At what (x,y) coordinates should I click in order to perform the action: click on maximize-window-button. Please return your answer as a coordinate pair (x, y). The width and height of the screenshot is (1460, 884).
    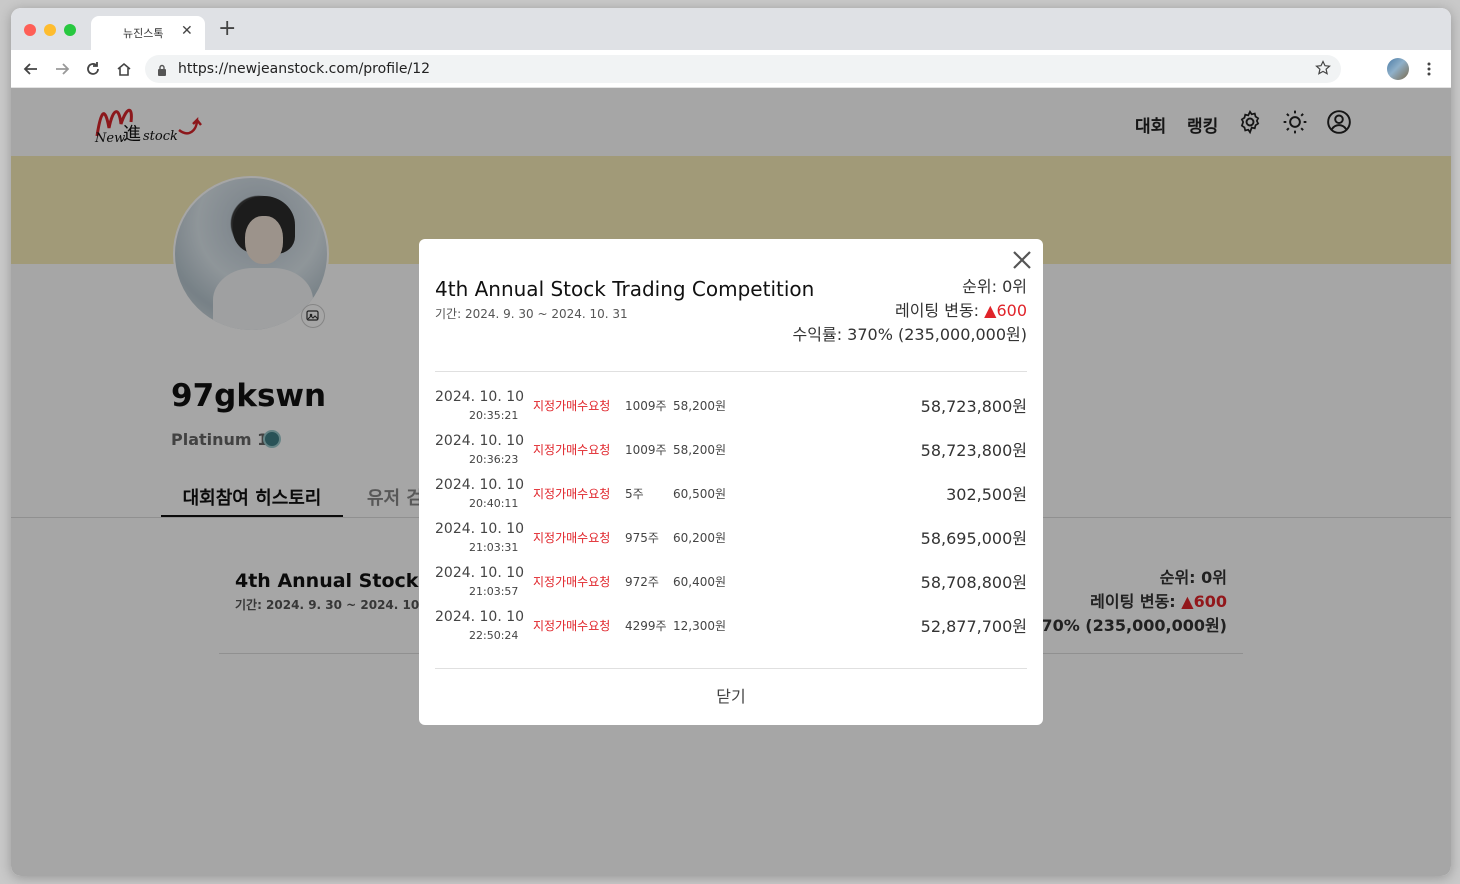
    Looking at the image, I should click on (70, 30).